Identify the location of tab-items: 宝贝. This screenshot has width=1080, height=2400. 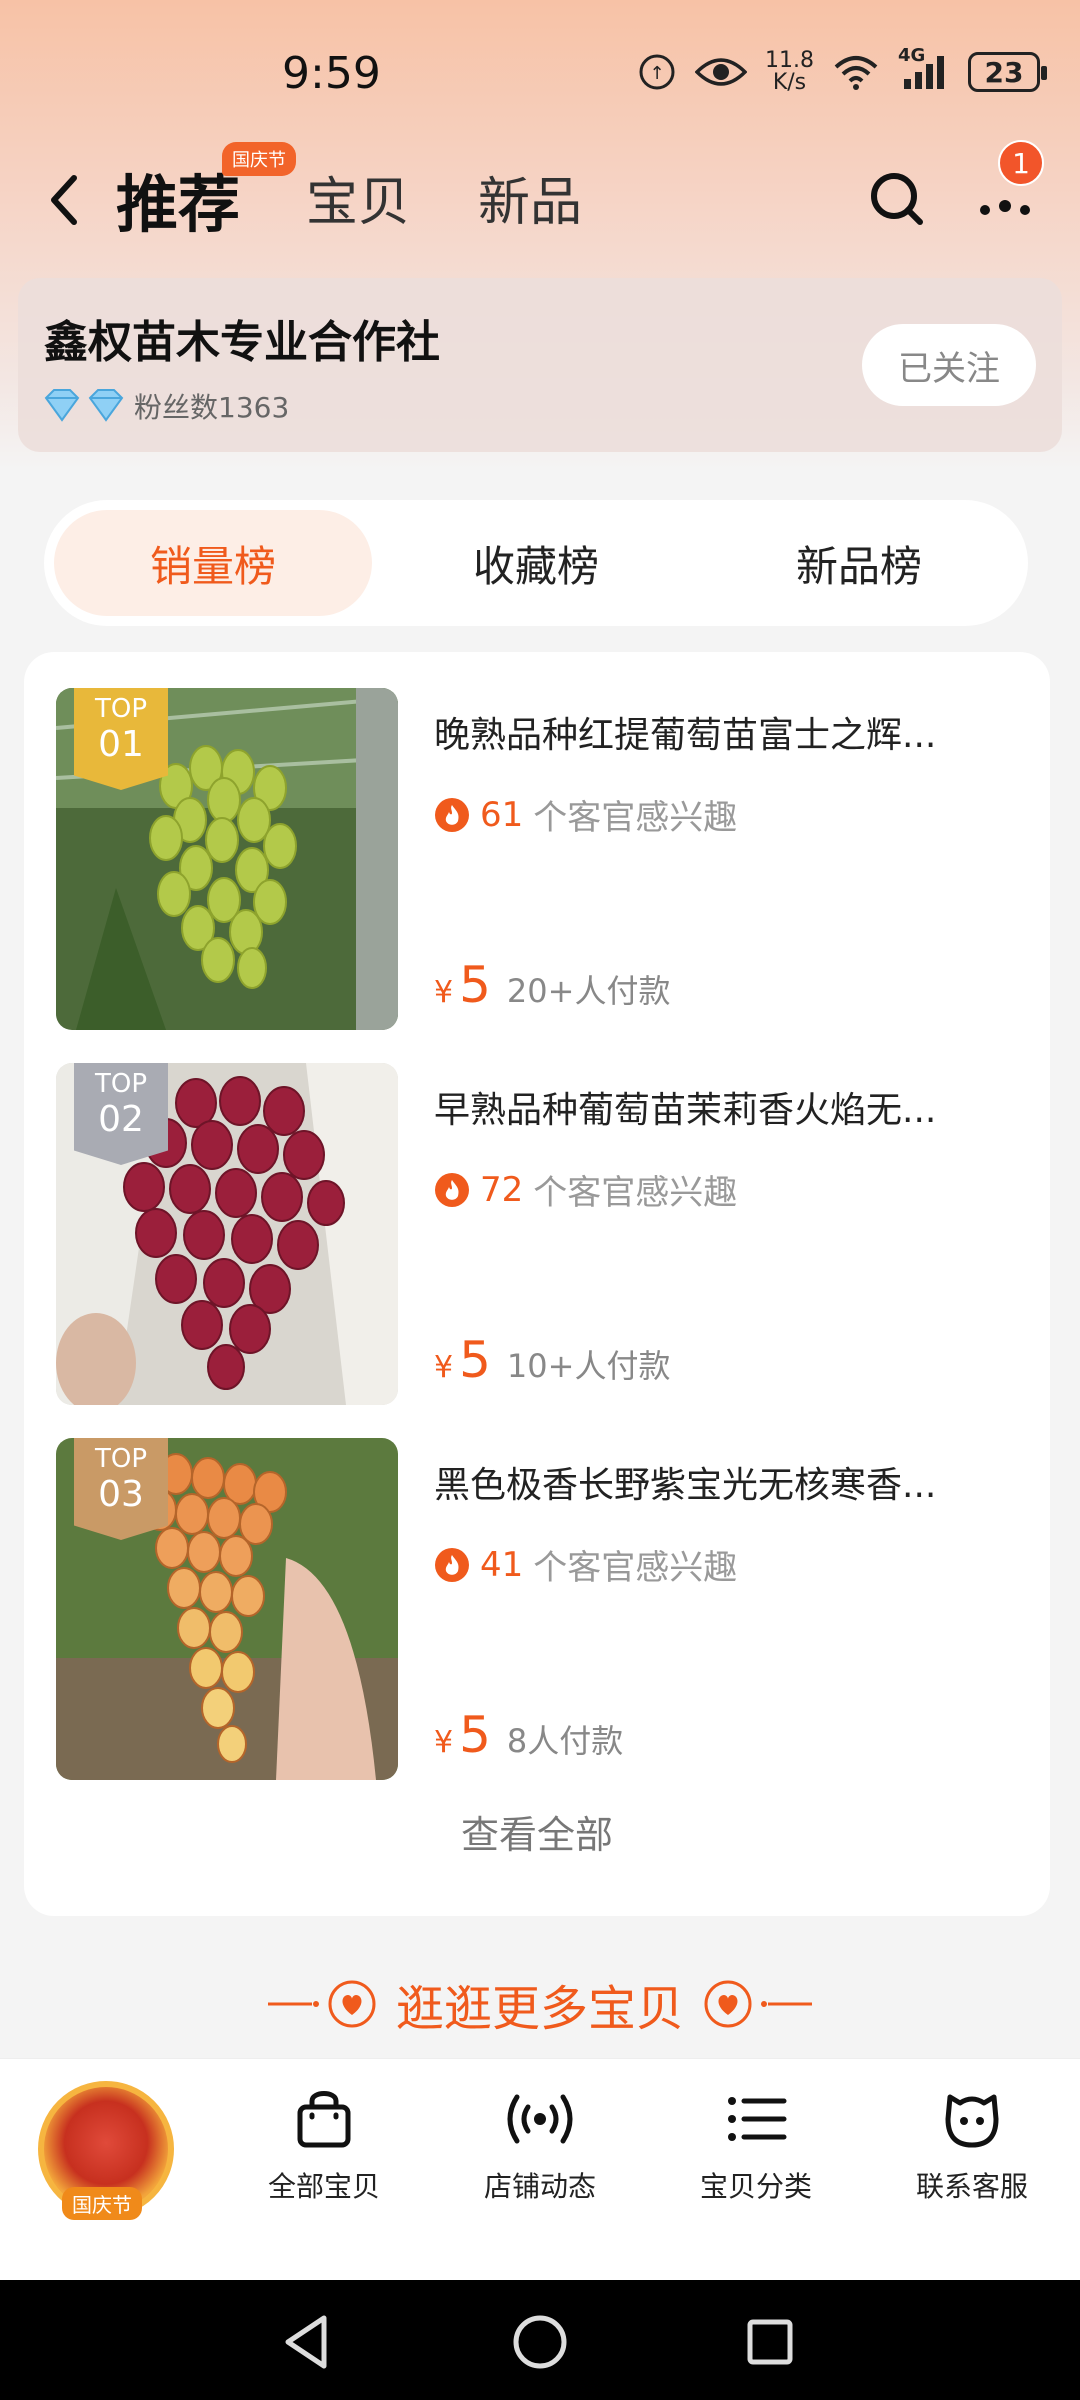
(358, 197).